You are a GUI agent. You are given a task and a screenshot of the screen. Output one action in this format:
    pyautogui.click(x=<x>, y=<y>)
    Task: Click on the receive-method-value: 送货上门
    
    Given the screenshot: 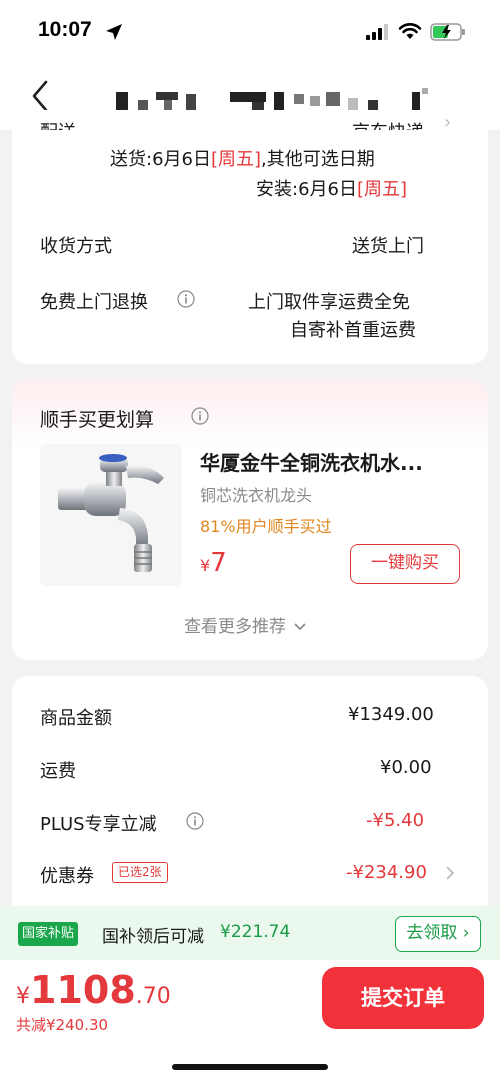 What is the action you would take?
    pyautogui.click(x=388, y=245)
    